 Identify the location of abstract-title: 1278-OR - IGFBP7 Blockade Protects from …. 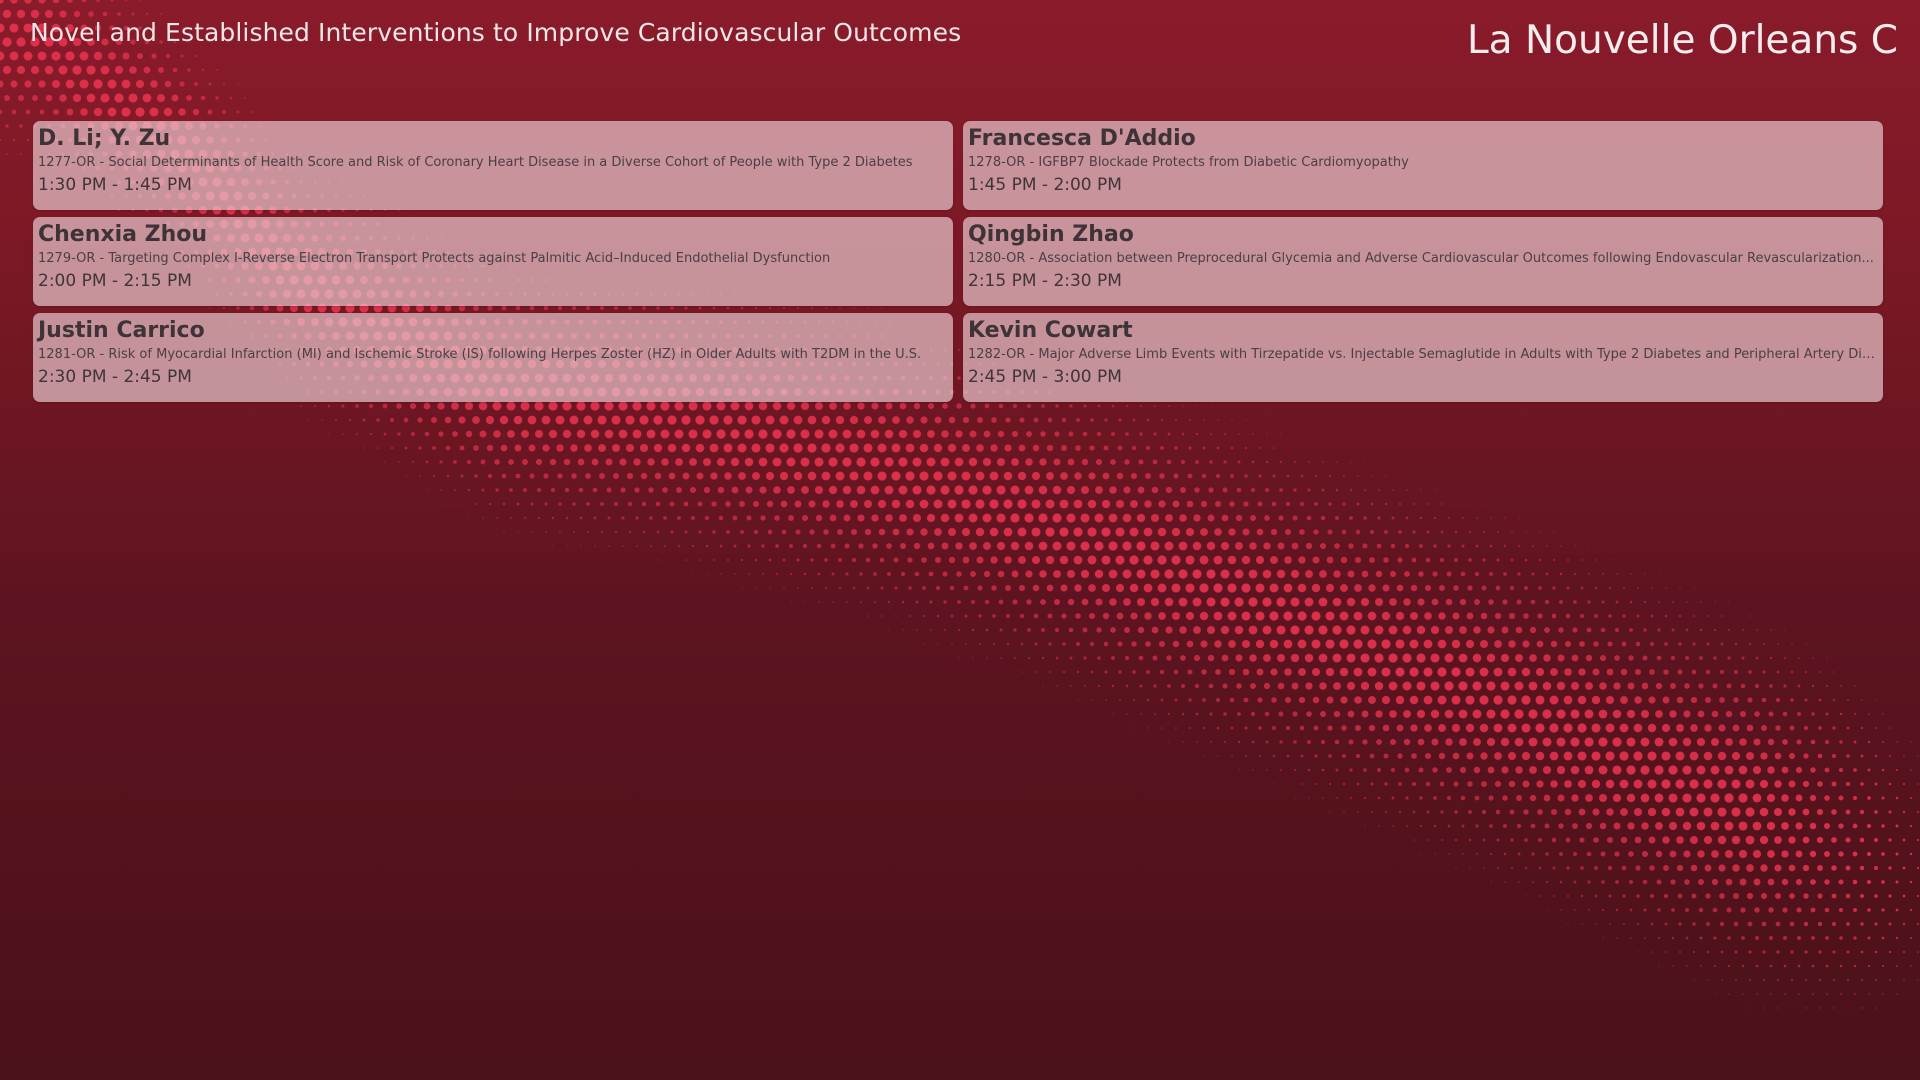
(1188, 162).